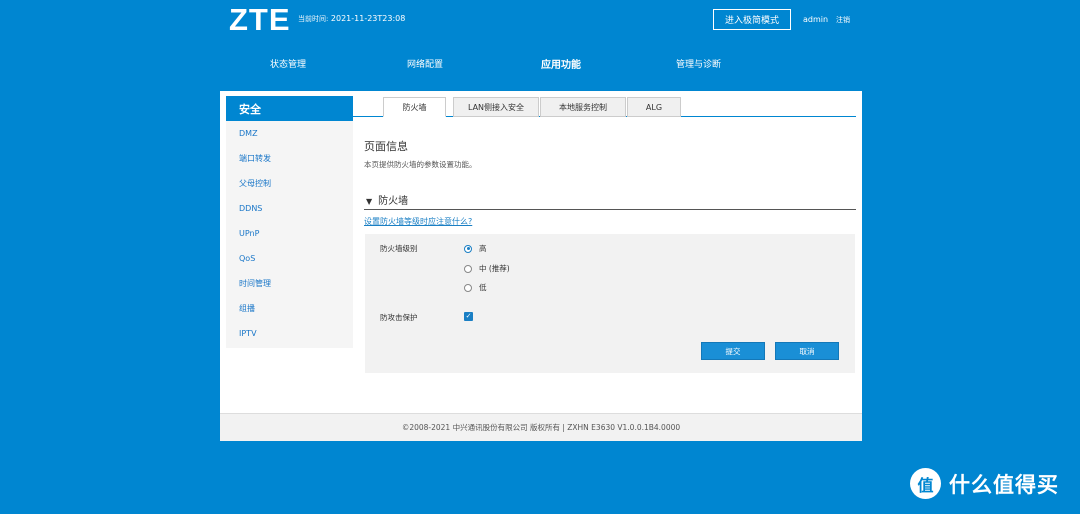 The height and width of the screenshot is (514, 1080). What do you see at coordinates (289, 283) in the screenshot?
I see `sidebar-item-time-management: 时间管理` at bounding box center [289, 283].